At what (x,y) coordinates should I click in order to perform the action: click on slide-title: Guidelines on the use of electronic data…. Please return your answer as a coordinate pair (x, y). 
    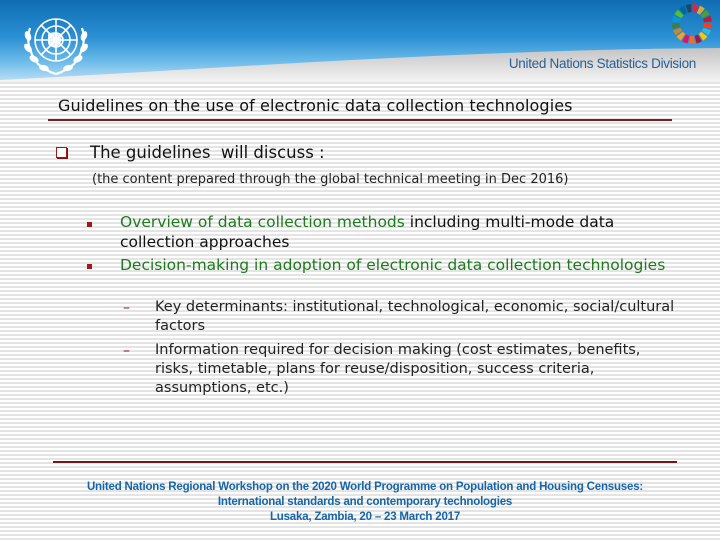
    Looking at the image, I should click on (315, 105).